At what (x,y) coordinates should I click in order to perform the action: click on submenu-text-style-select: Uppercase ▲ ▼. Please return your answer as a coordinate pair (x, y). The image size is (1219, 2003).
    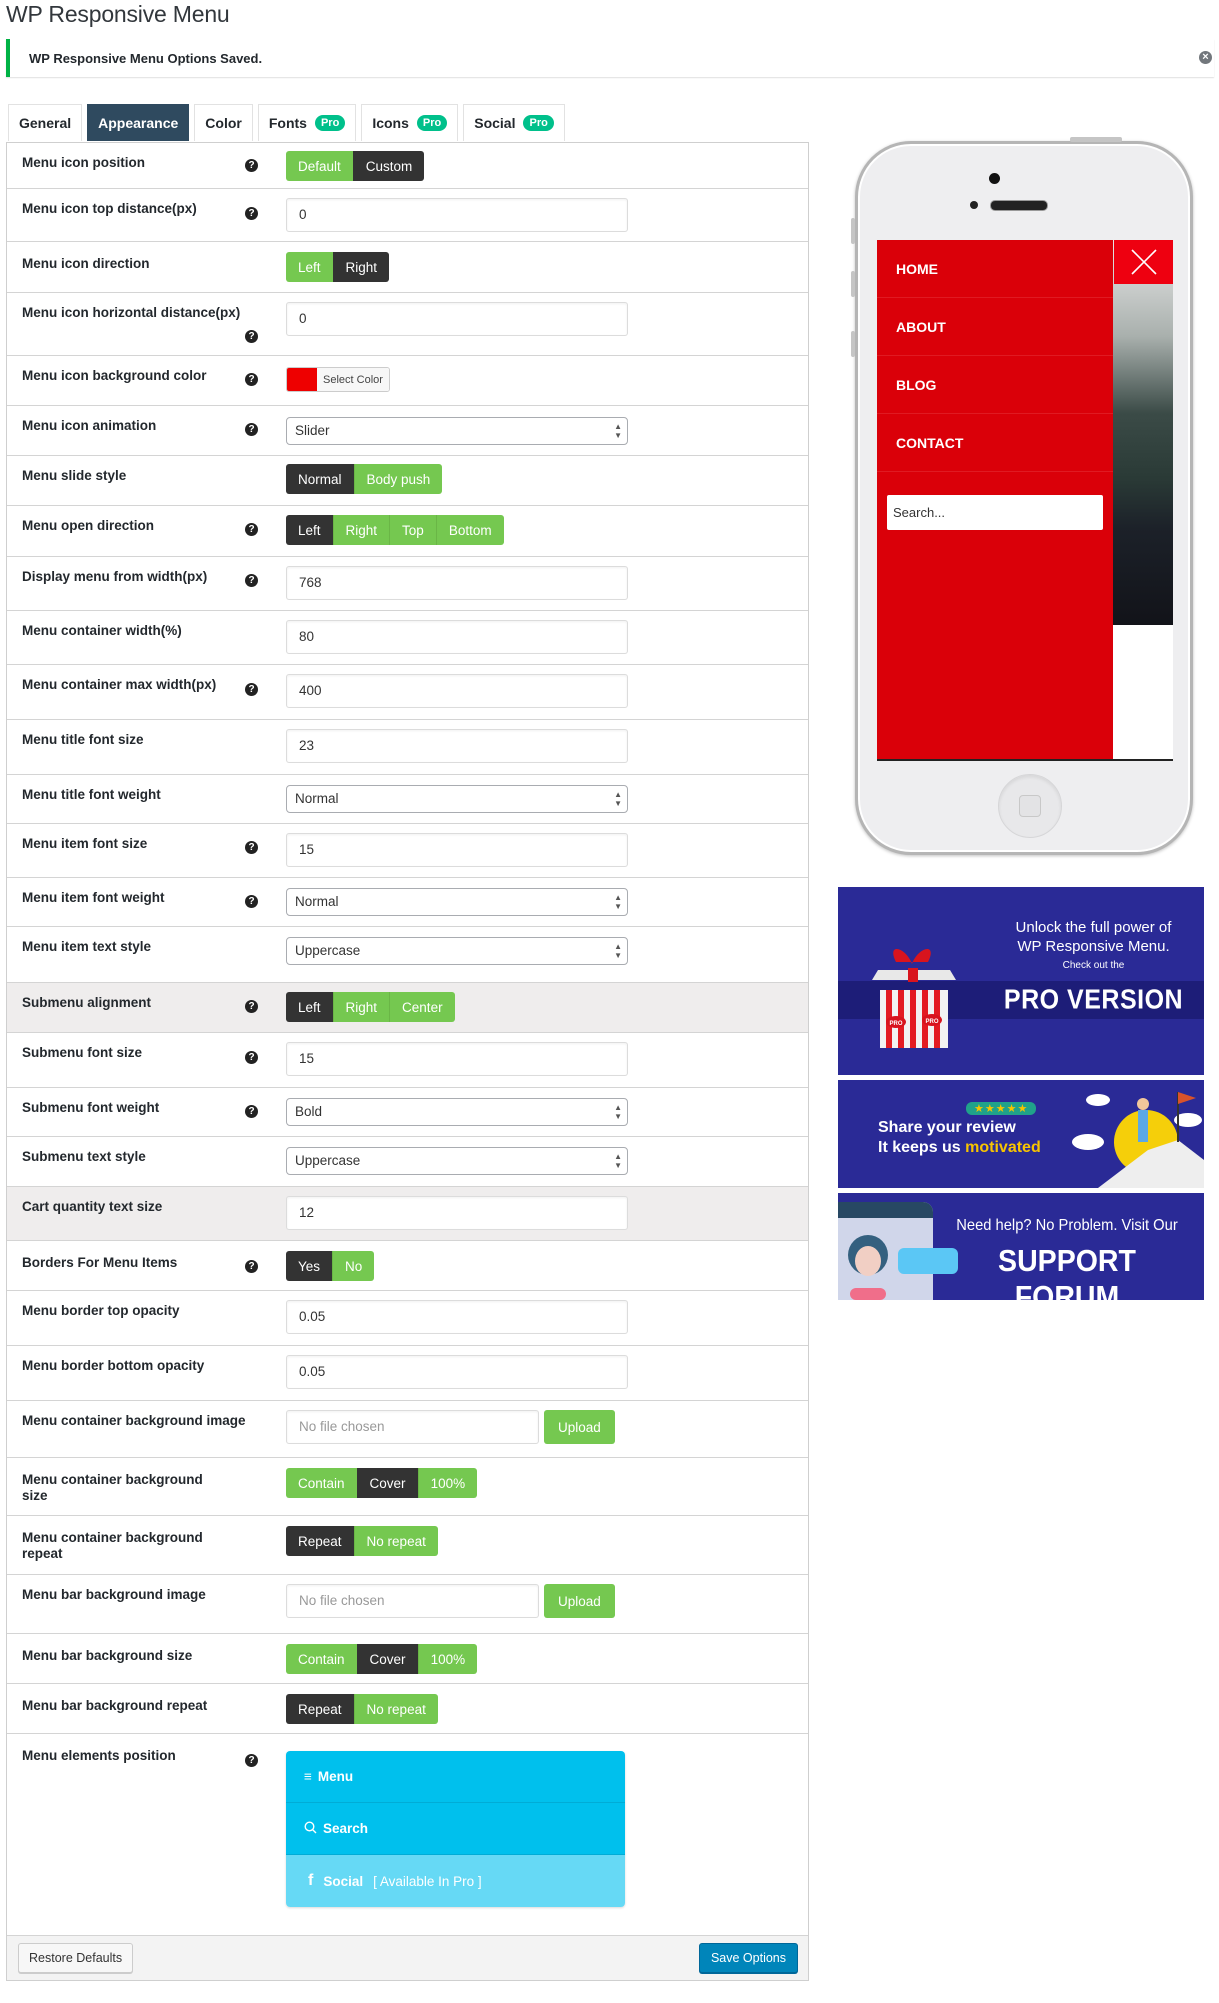
    Looking at the image, I should click on (457, 1161).